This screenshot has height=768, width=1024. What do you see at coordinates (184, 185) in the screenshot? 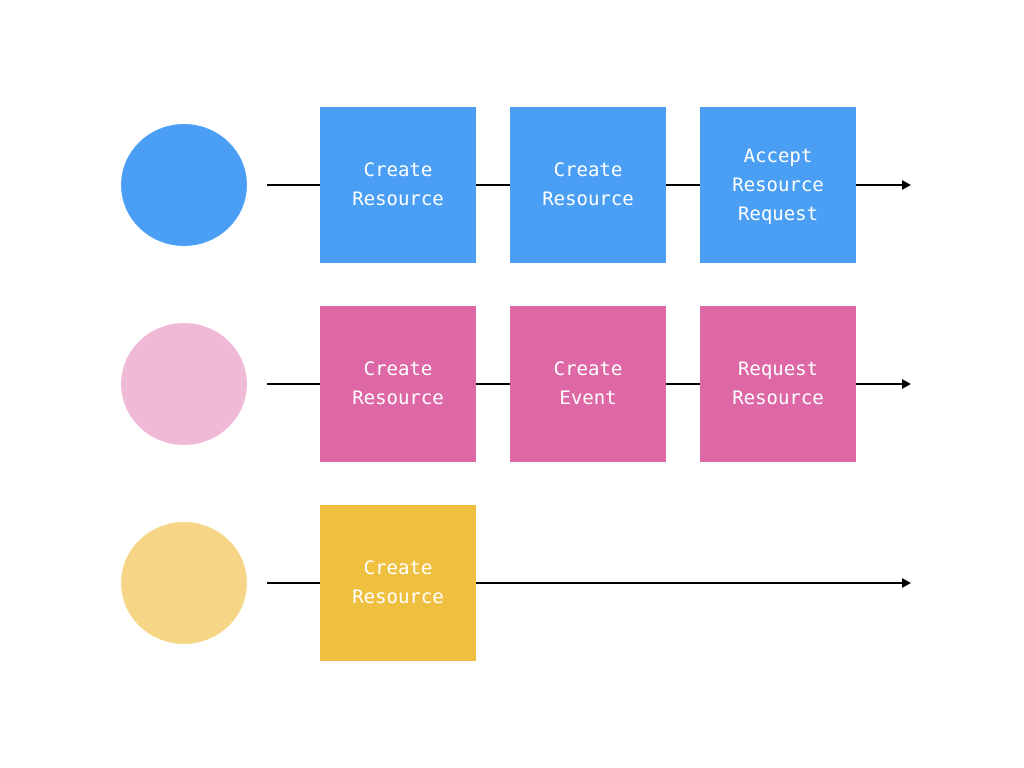
I see `lane-1-actor-circle` at bounding box center [184, 185].